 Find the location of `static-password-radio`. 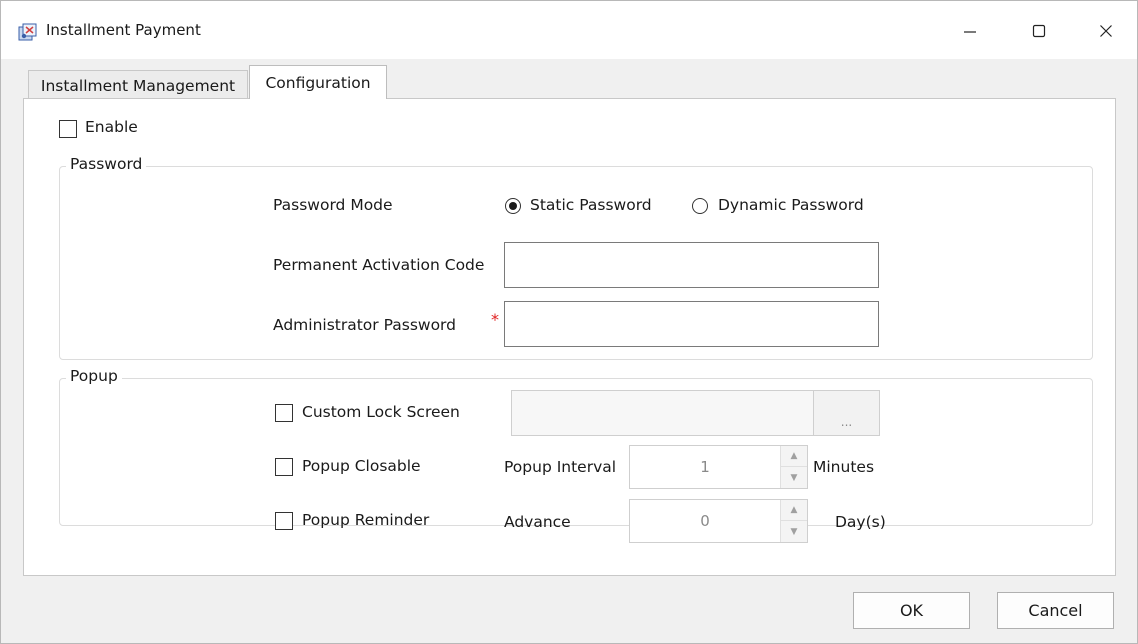

static-password-radio is located at coordinates (513, 206).